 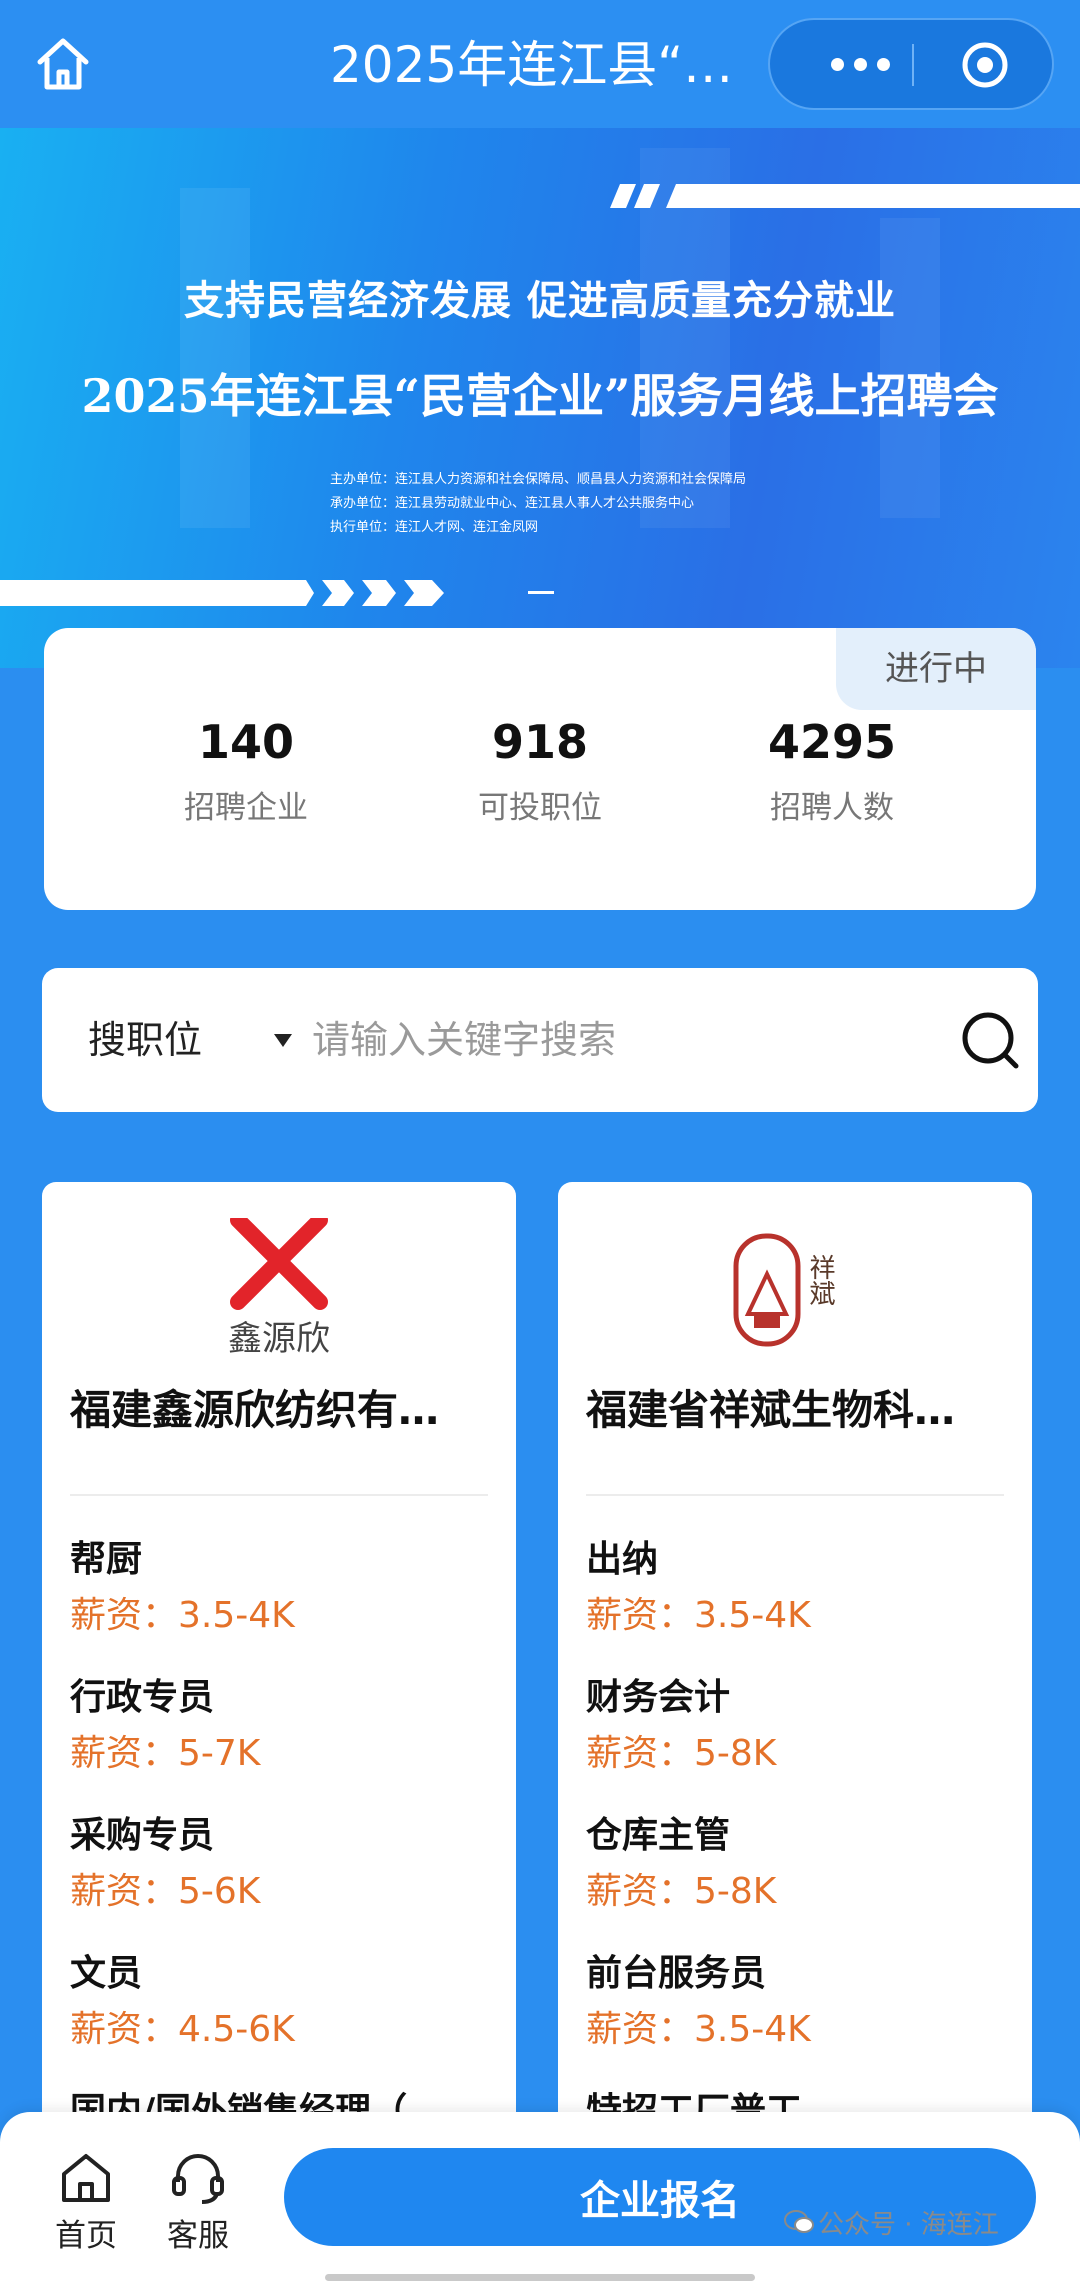 I want to click on stat-value: 4295, so click(x=832, y=742).